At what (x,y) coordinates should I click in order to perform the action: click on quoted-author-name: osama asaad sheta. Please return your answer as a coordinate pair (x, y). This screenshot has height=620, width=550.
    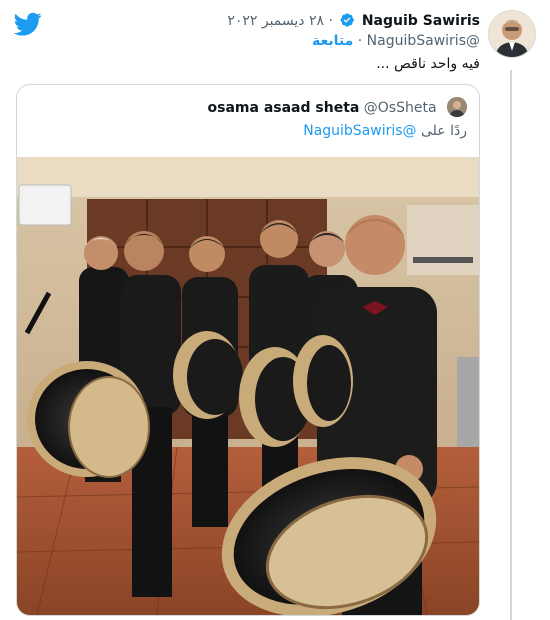
    Looking at the image, I should click on (284, 108).